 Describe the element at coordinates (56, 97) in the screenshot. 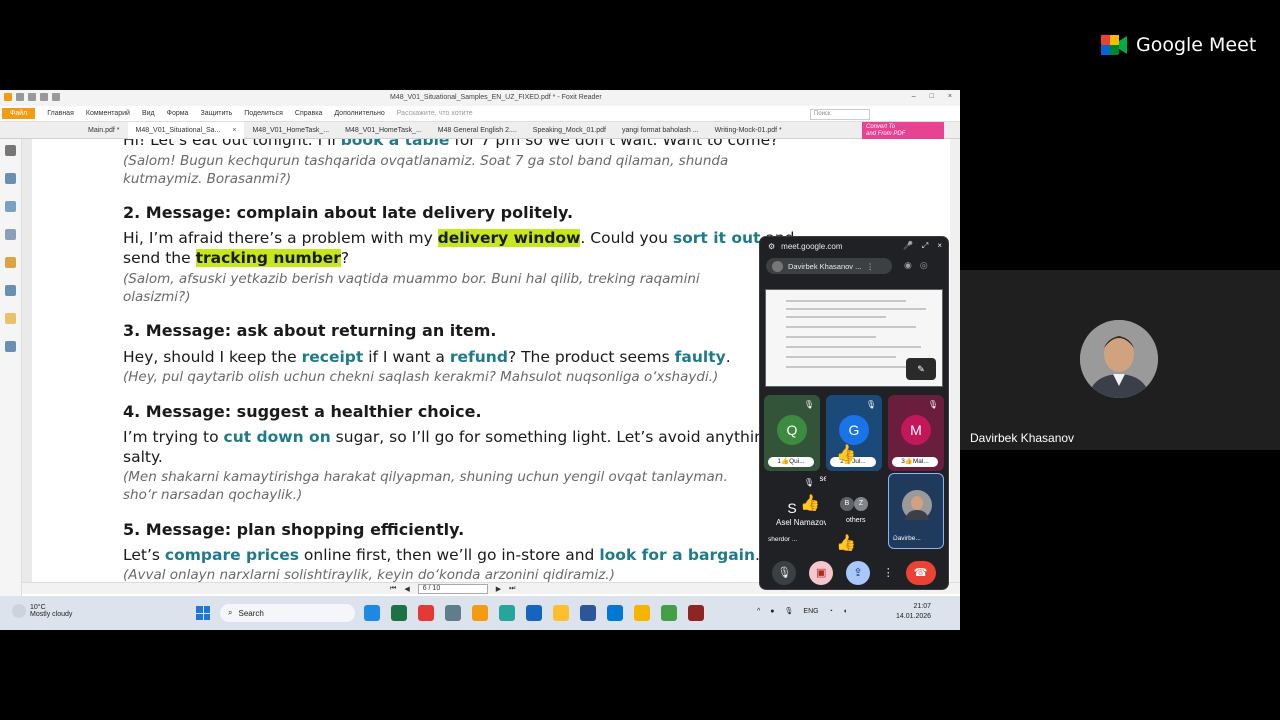

I see `redo-icon` at that location.